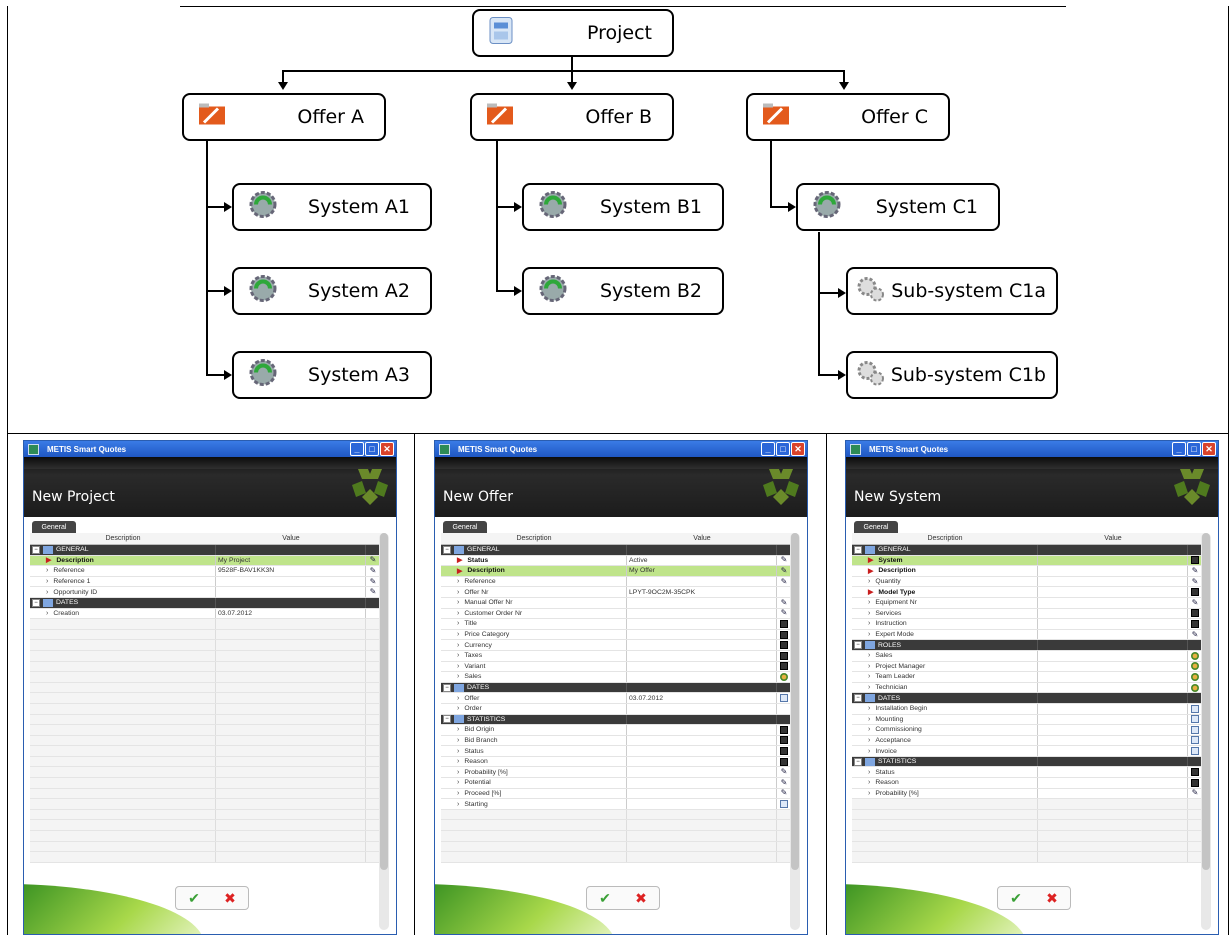  I want to click on row-value: My Project, so click(291, 560).